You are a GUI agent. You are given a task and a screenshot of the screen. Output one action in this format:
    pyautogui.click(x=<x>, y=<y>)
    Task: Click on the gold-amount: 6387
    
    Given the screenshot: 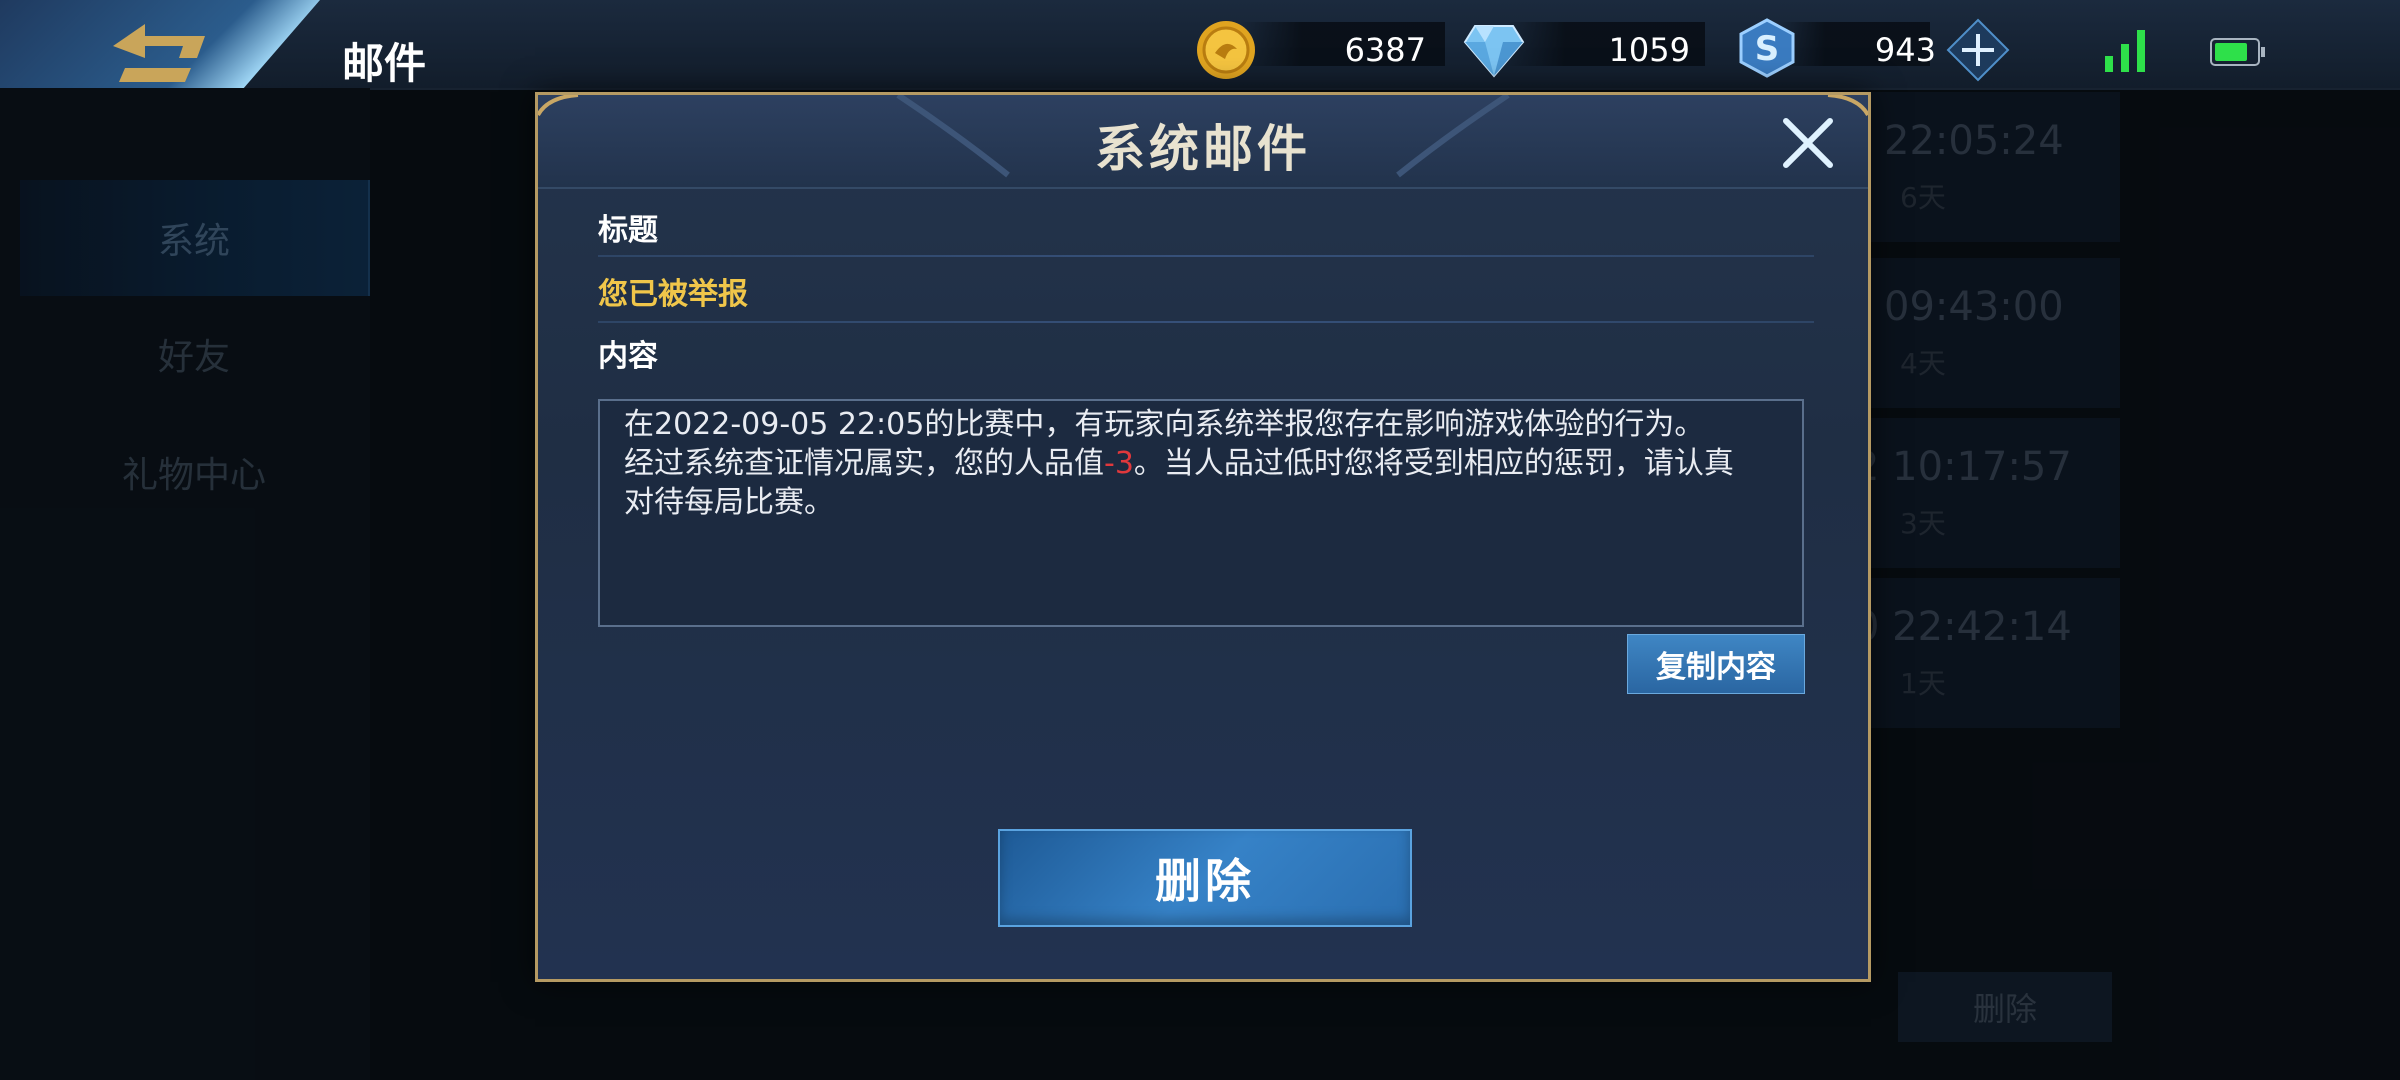 What is the action you would take?
    pyautogui.click(x=1385, y=50)
    